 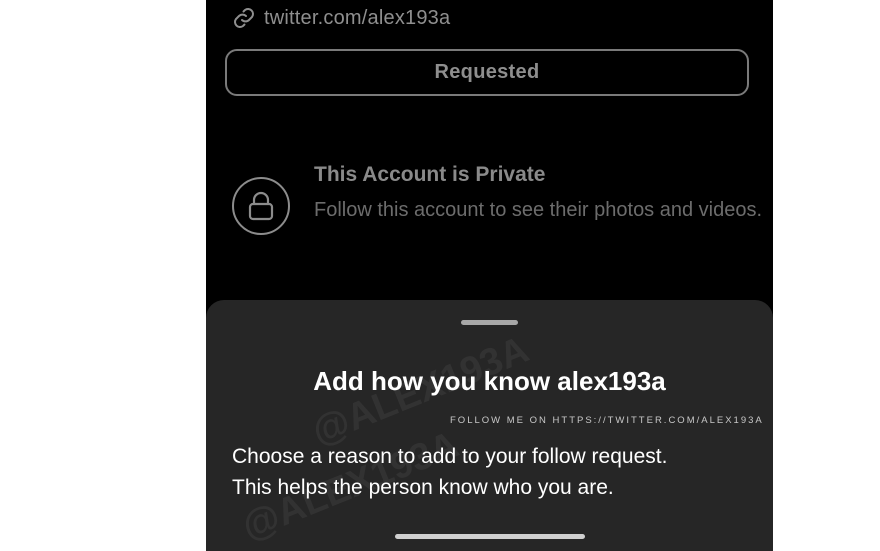 I want to click on lock-icon, so click(x=261, y=206).